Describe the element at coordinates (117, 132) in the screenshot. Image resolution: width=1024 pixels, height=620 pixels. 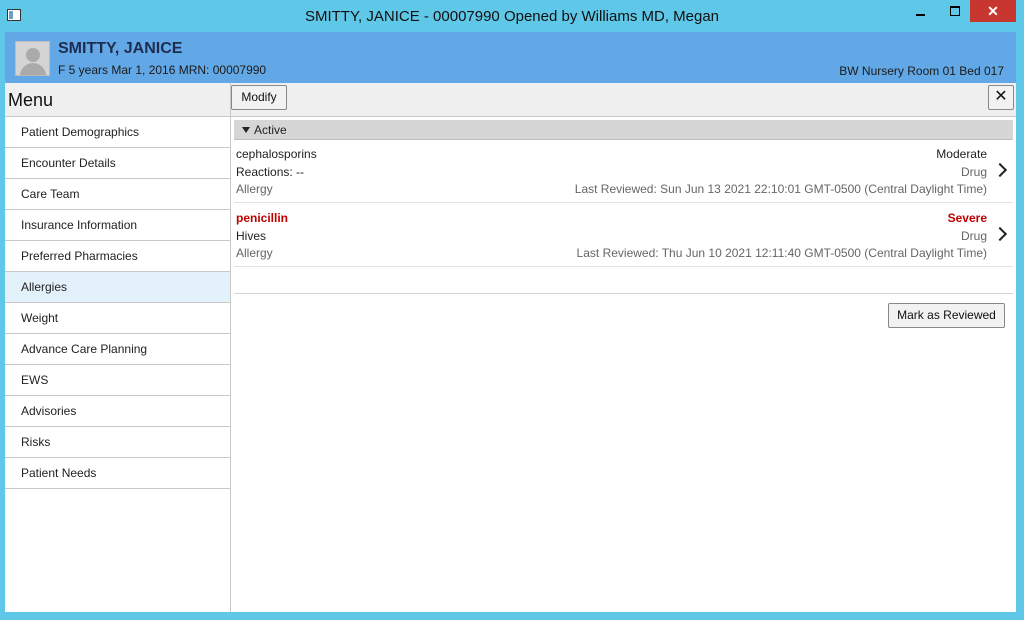
I see `sidebar-item-patient-demographics: Patient Demographics` at that location.